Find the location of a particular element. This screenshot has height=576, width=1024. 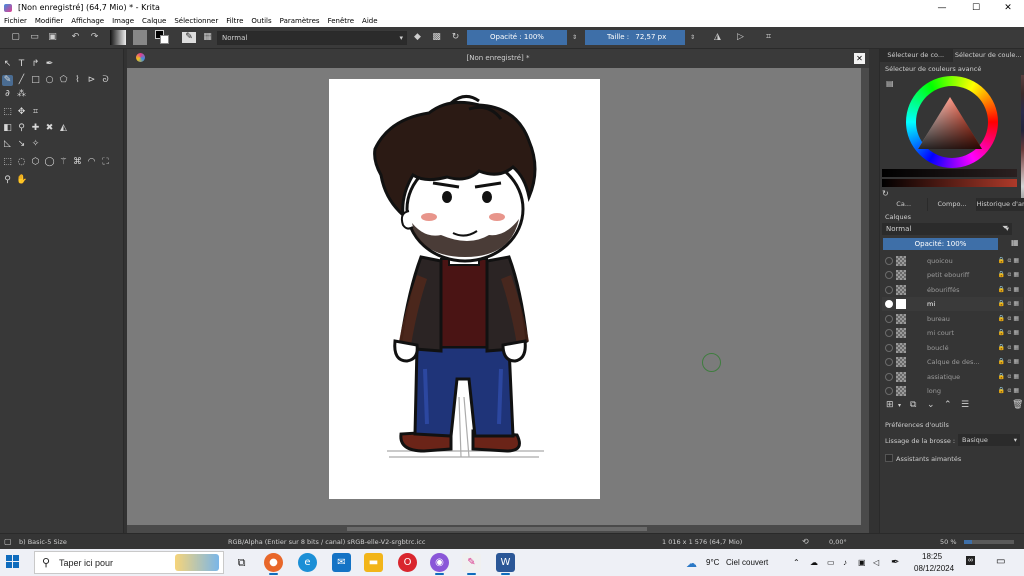

taskbar-search-box: ⚲ Taper ici pour is located at coordinates (129, 562).